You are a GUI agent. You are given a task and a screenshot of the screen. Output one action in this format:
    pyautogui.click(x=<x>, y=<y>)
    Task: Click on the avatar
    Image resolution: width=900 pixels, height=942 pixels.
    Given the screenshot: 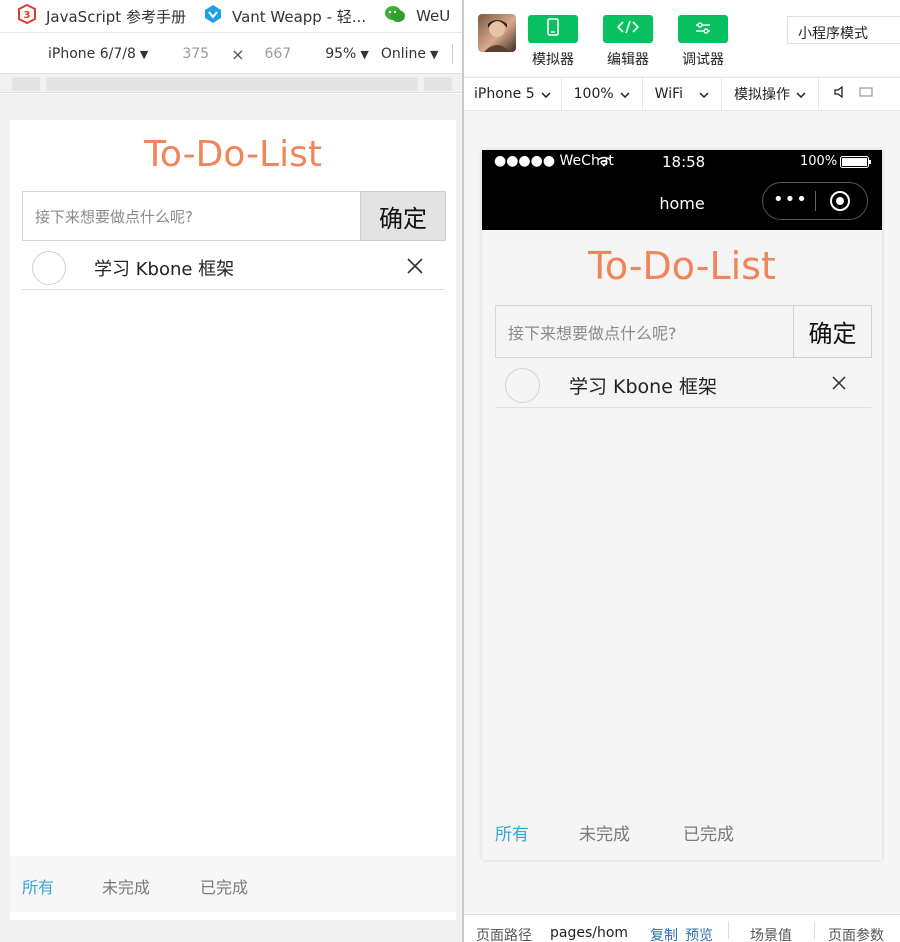 What is the action you would take?
    pyautogui.click(x=497, y=33)
    